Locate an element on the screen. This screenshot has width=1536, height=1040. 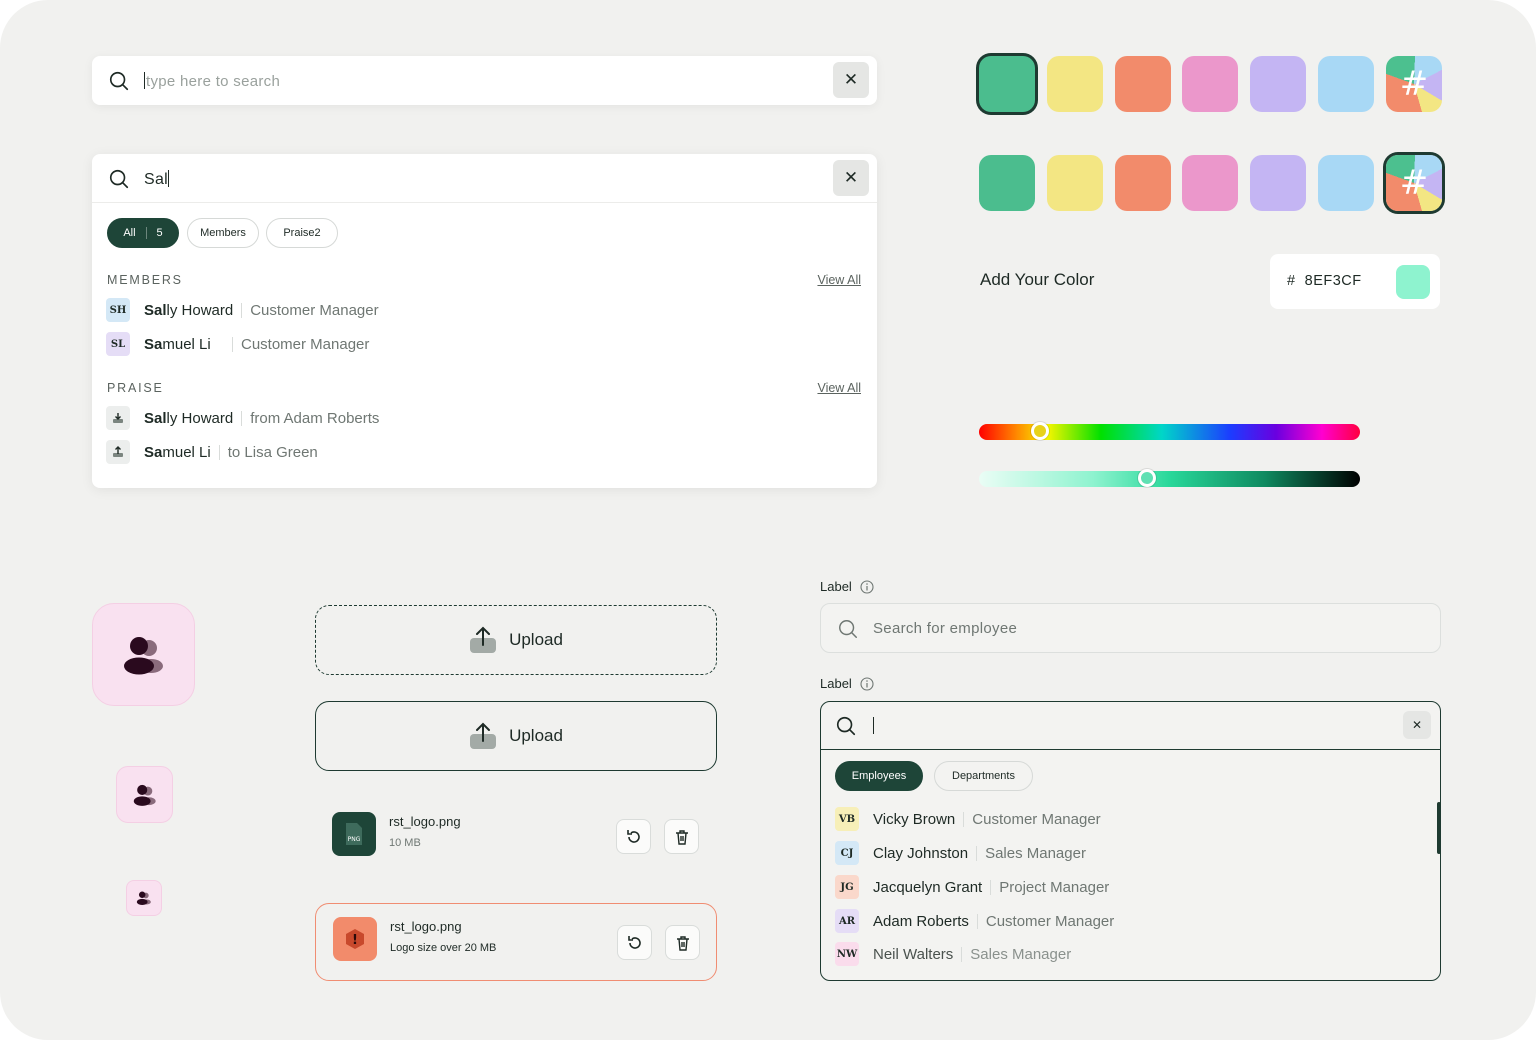
employee-result-row: AR Adam Roberts Customer Manager is located at coordinates (974, 921).